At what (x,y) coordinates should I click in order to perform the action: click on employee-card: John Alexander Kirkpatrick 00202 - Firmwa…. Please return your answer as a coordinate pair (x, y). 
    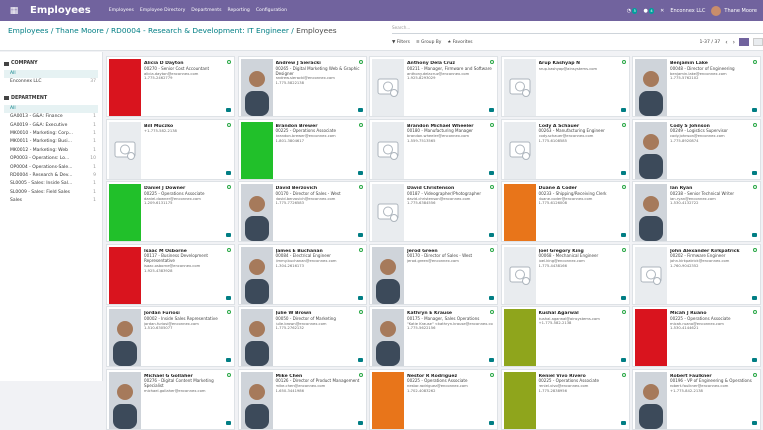
    Looking at the image, I should click on (696, 274).